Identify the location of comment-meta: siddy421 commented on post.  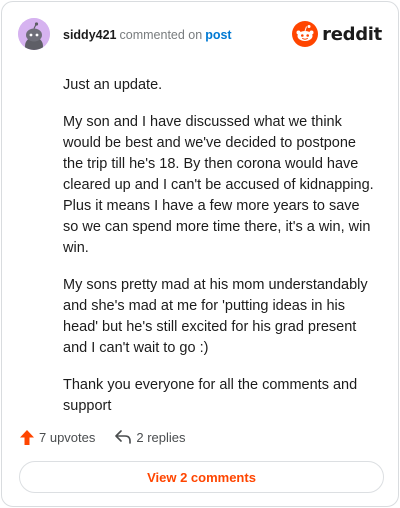
(147, 35).